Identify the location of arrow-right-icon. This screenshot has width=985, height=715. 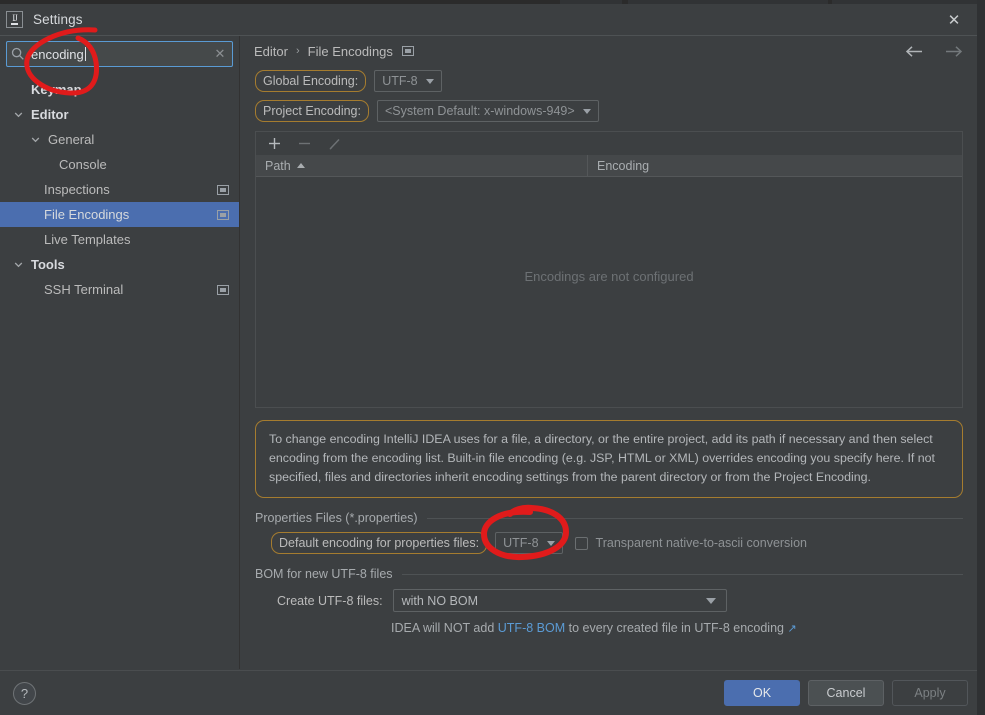
(953, 51).